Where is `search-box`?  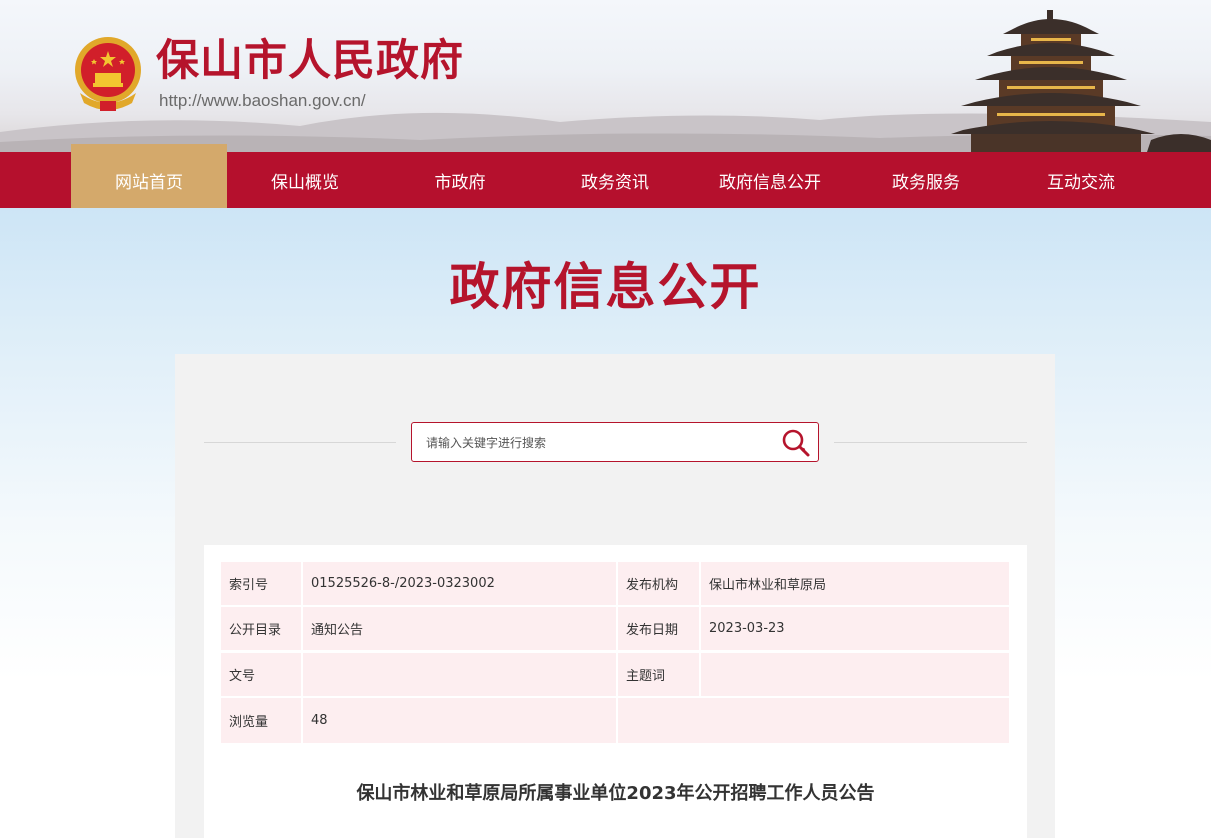
search-box is located at coordinates (615, 442).